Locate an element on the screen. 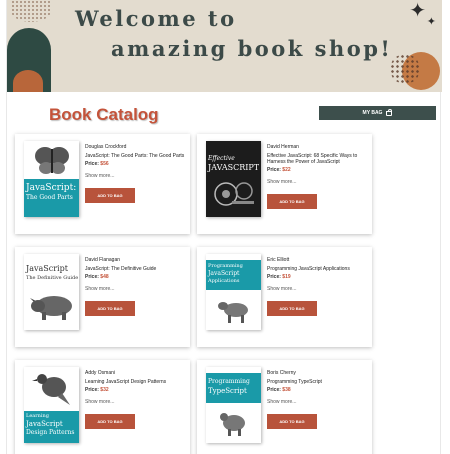  book-cover: Programming TypeScript is located at coordinates (233, 405).